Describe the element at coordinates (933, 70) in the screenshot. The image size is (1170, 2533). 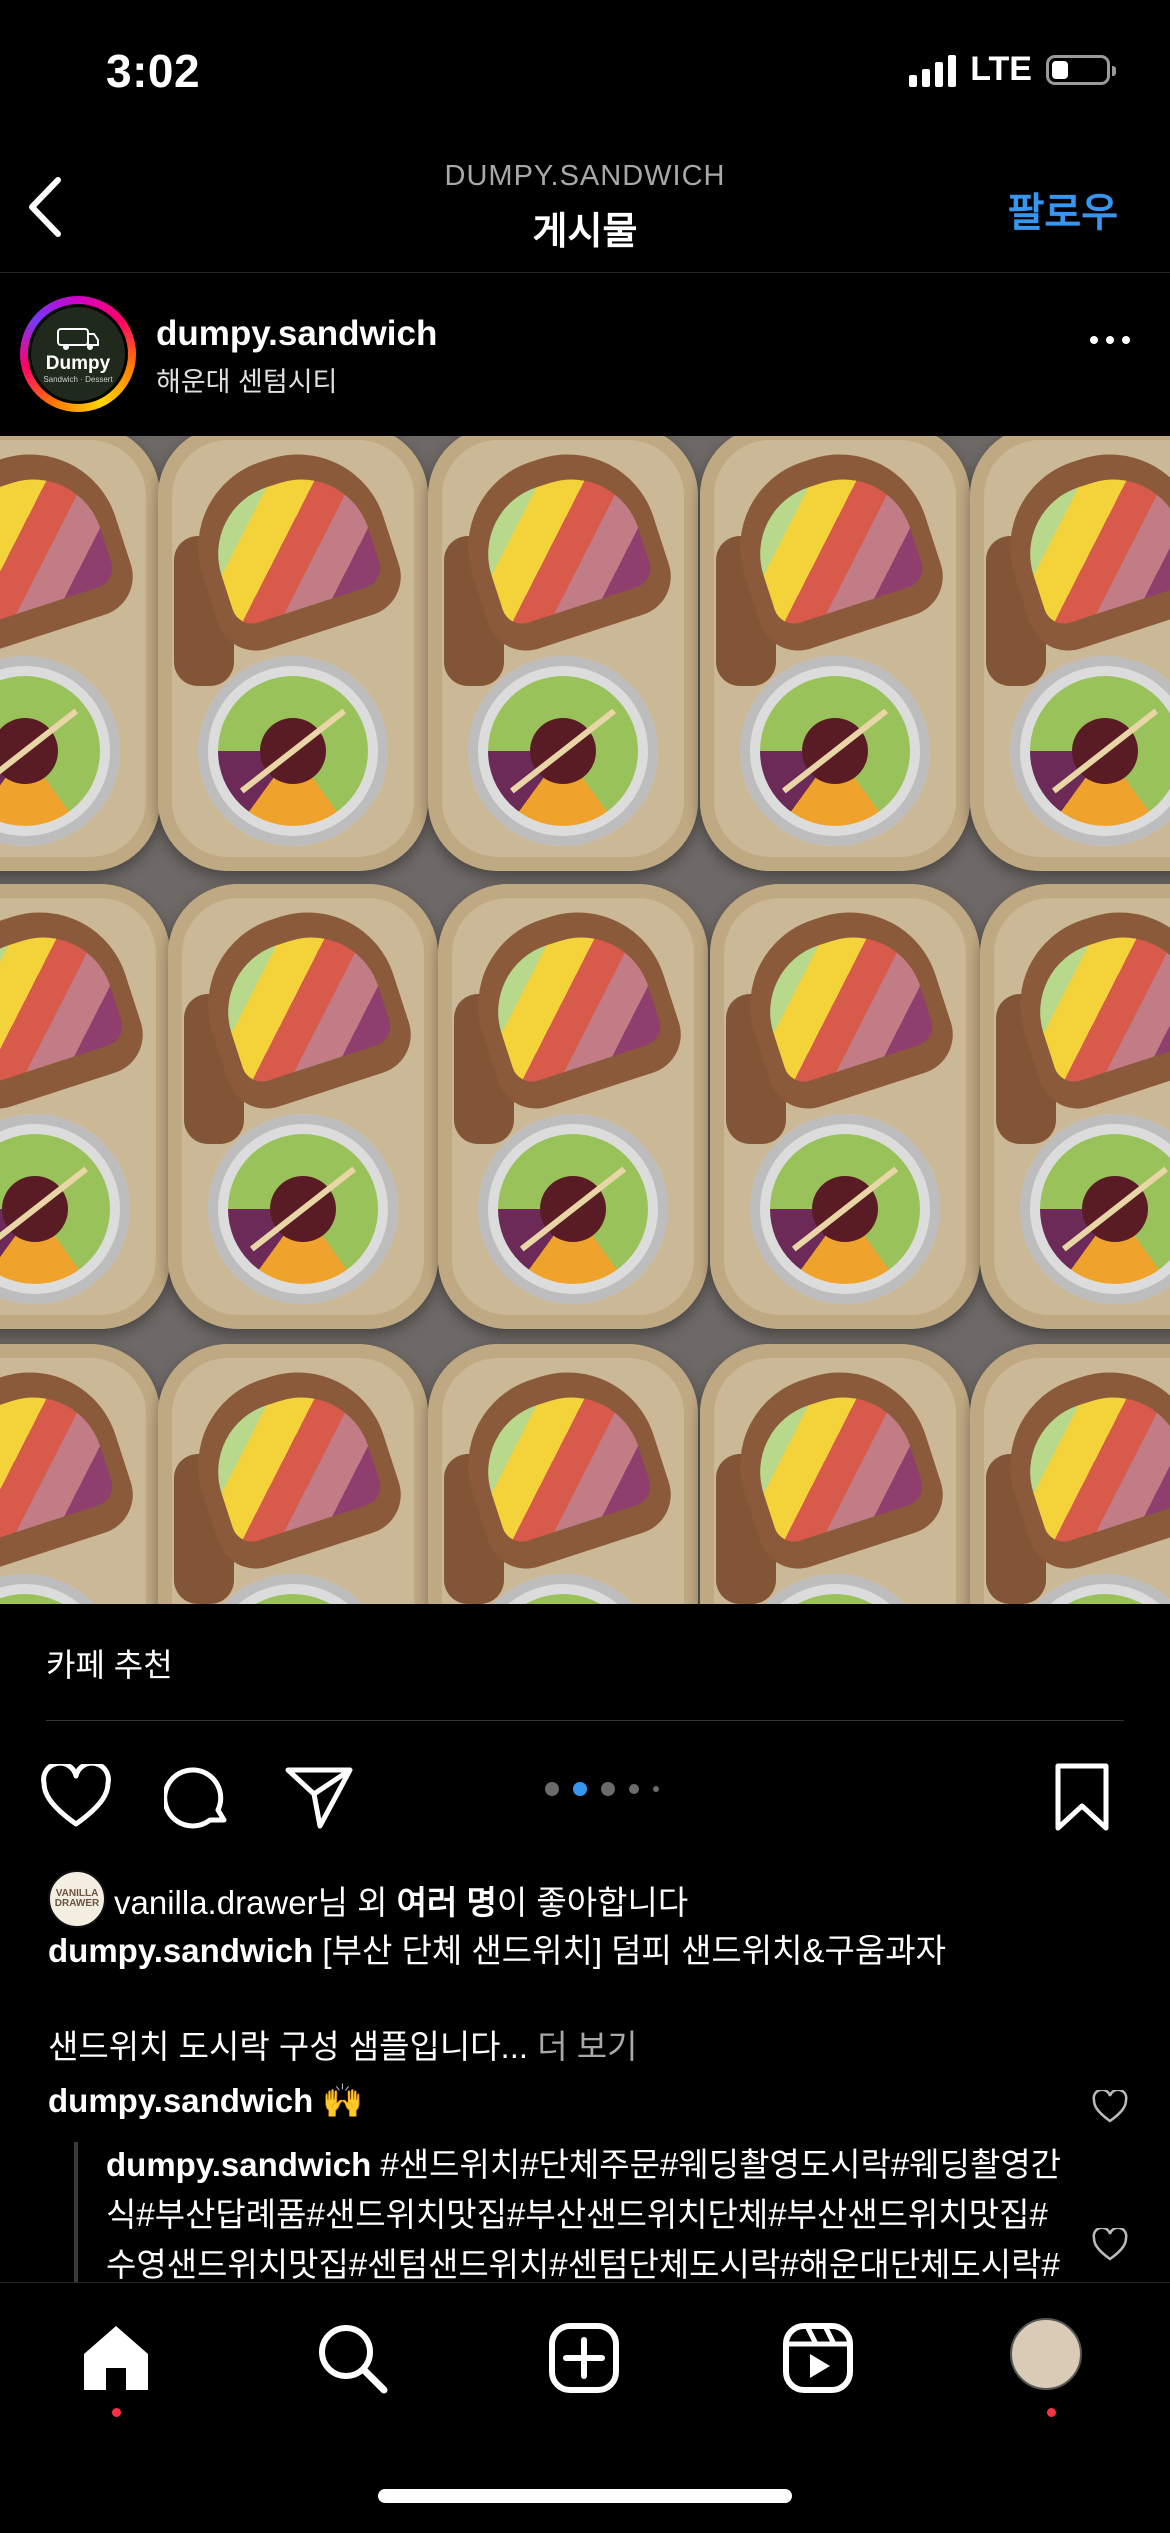
I see `signal-icon` at that location.